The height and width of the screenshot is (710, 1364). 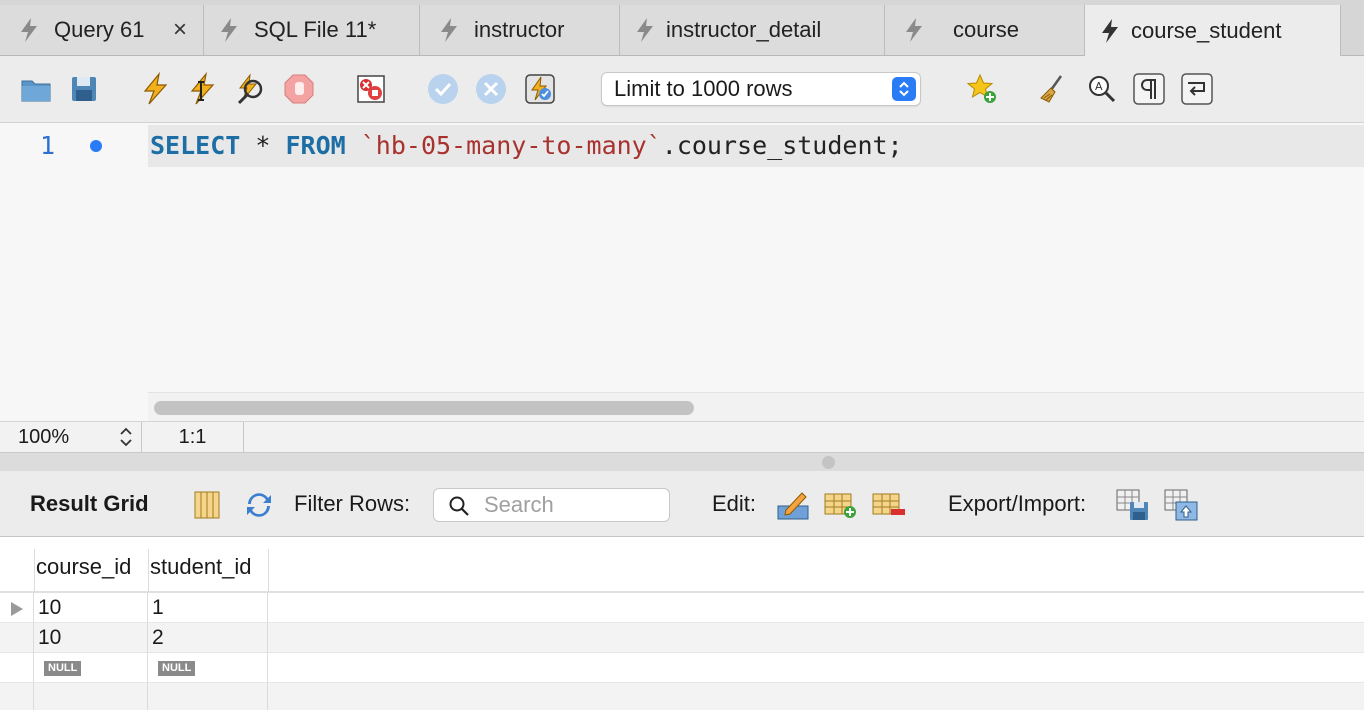 What do you see at coordinates (126, 437) in the screenshot?
I see `zoom-stepper-icon` at bounding box center [126, 437].